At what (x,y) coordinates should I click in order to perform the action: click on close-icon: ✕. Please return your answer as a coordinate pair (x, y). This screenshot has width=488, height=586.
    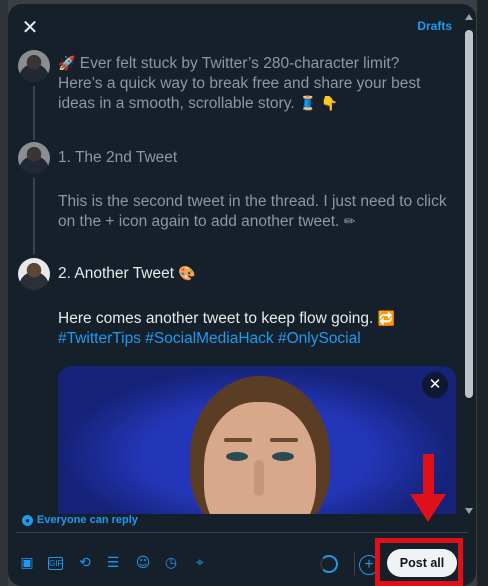
    Looking at the image, I should click on (30, 28).